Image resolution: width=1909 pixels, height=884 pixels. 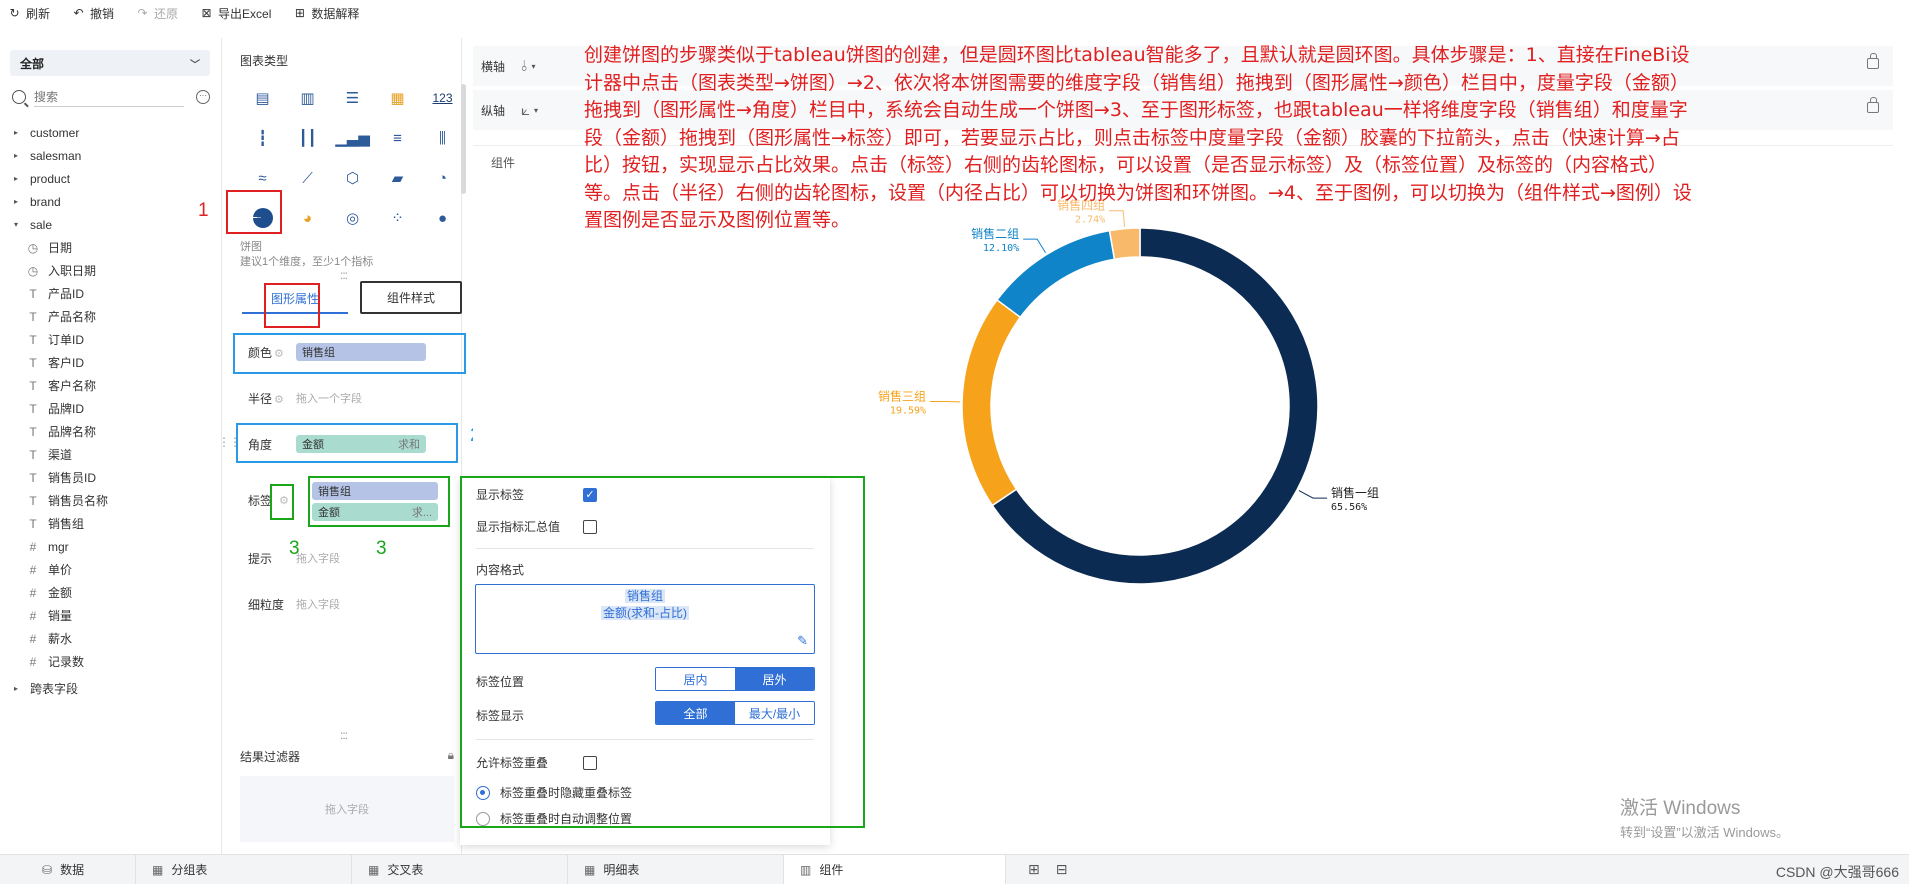 I want to click on content-format-editor: 销售组 金额(求和-占比) ✎, so click(x=645, y=619).